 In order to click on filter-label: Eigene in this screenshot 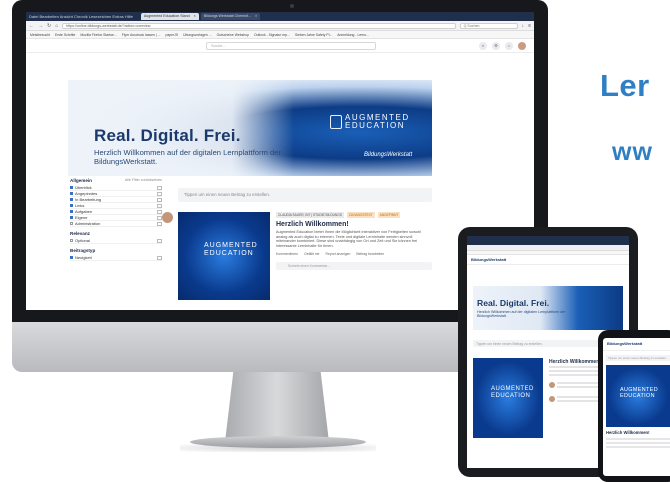, I will do `click(81, 217)`.